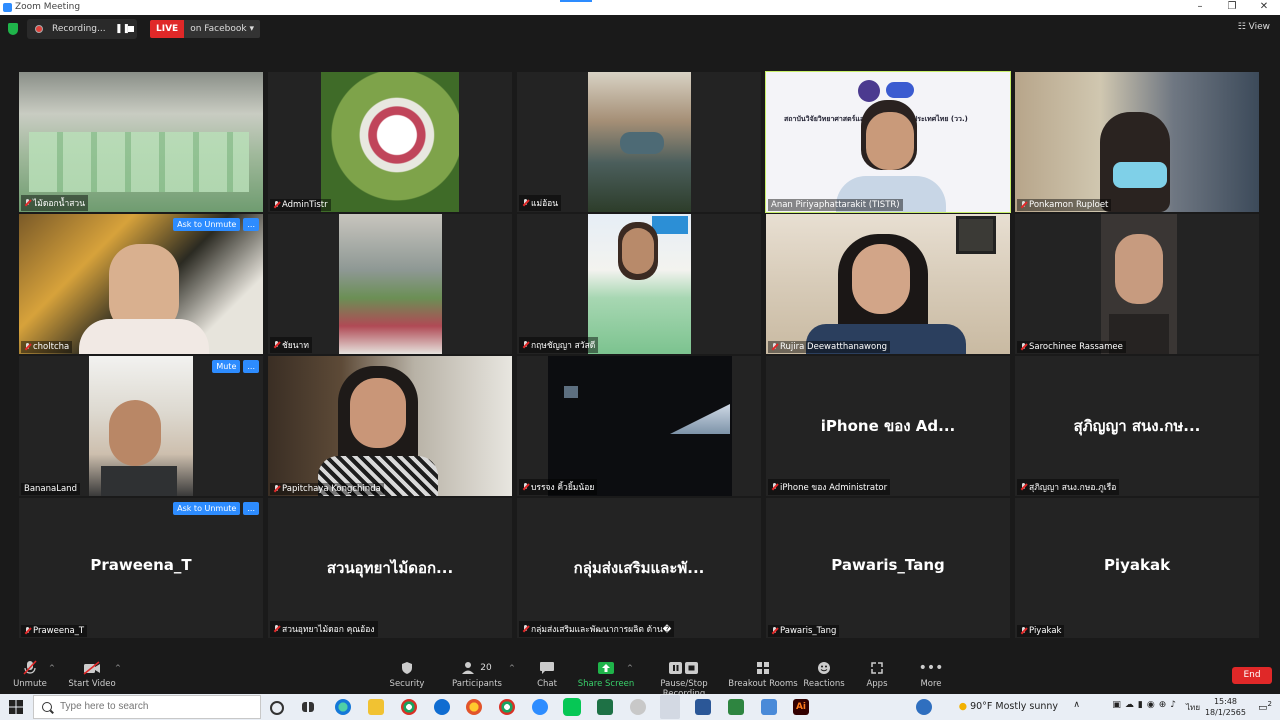 This screenshot has width=1280, height=720. I want to click on blue-app-icon, so click(769, 707).